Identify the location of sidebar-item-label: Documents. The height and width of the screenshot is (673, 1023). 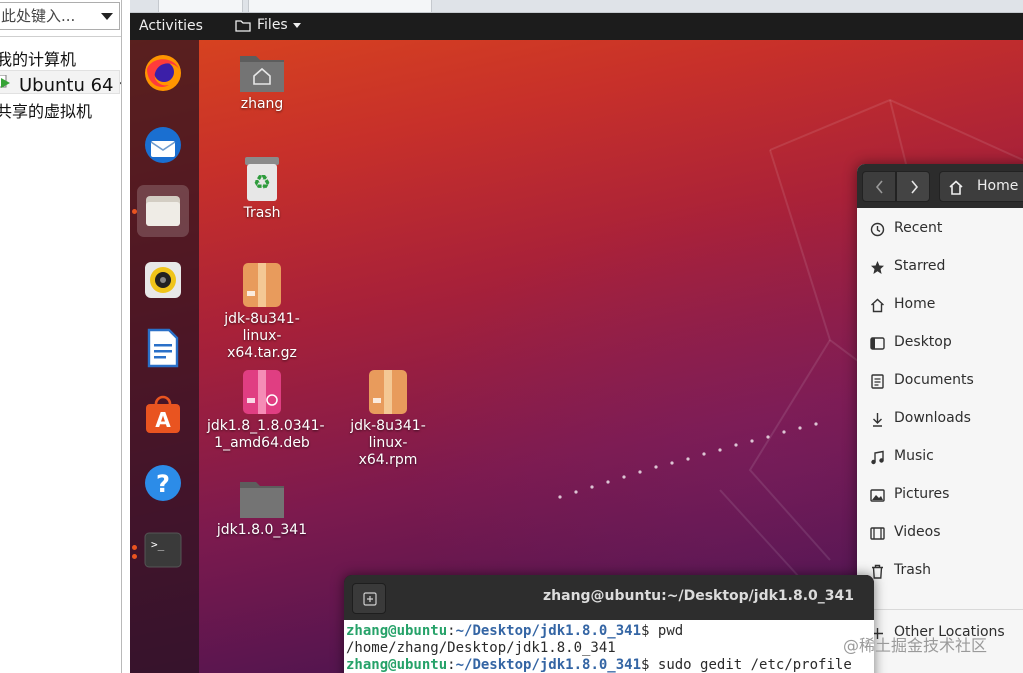
(934, 380).